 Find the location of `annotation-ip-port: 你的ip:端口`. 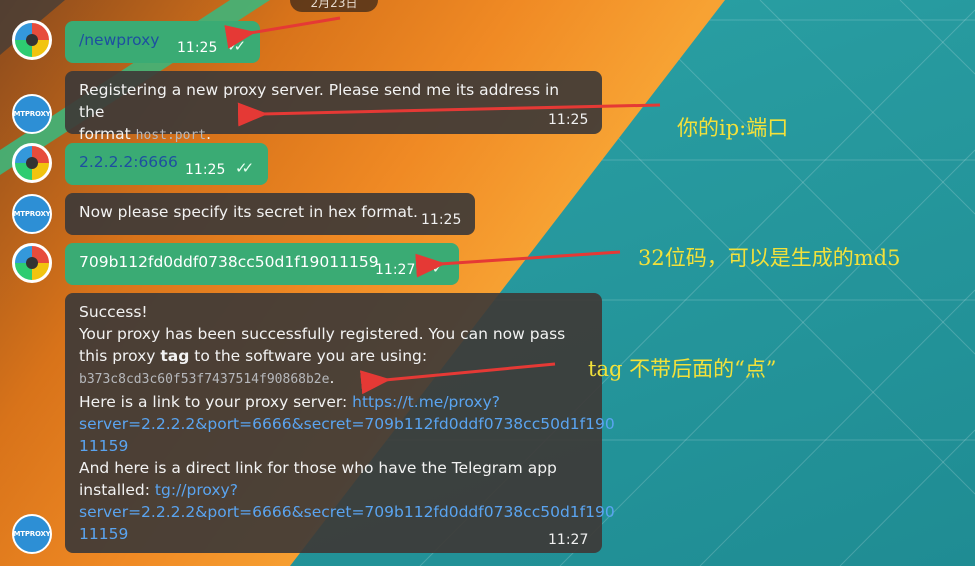

annotation-ip-port: 你的ip:端口 is located at coordinates (733, 128).